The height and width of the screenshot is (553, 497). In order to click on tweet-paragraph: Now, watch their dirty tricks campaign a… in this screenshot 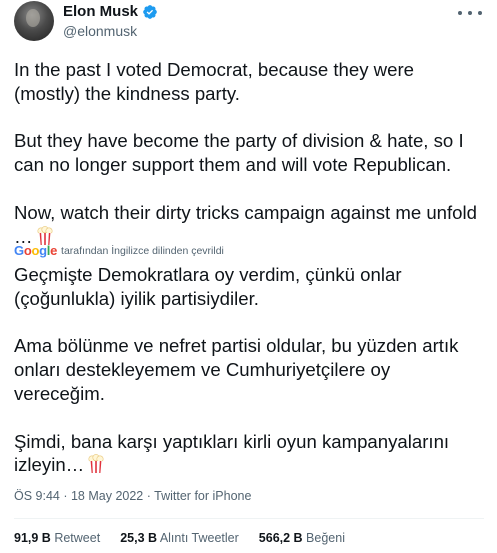, I will do `click(248, 224)`.